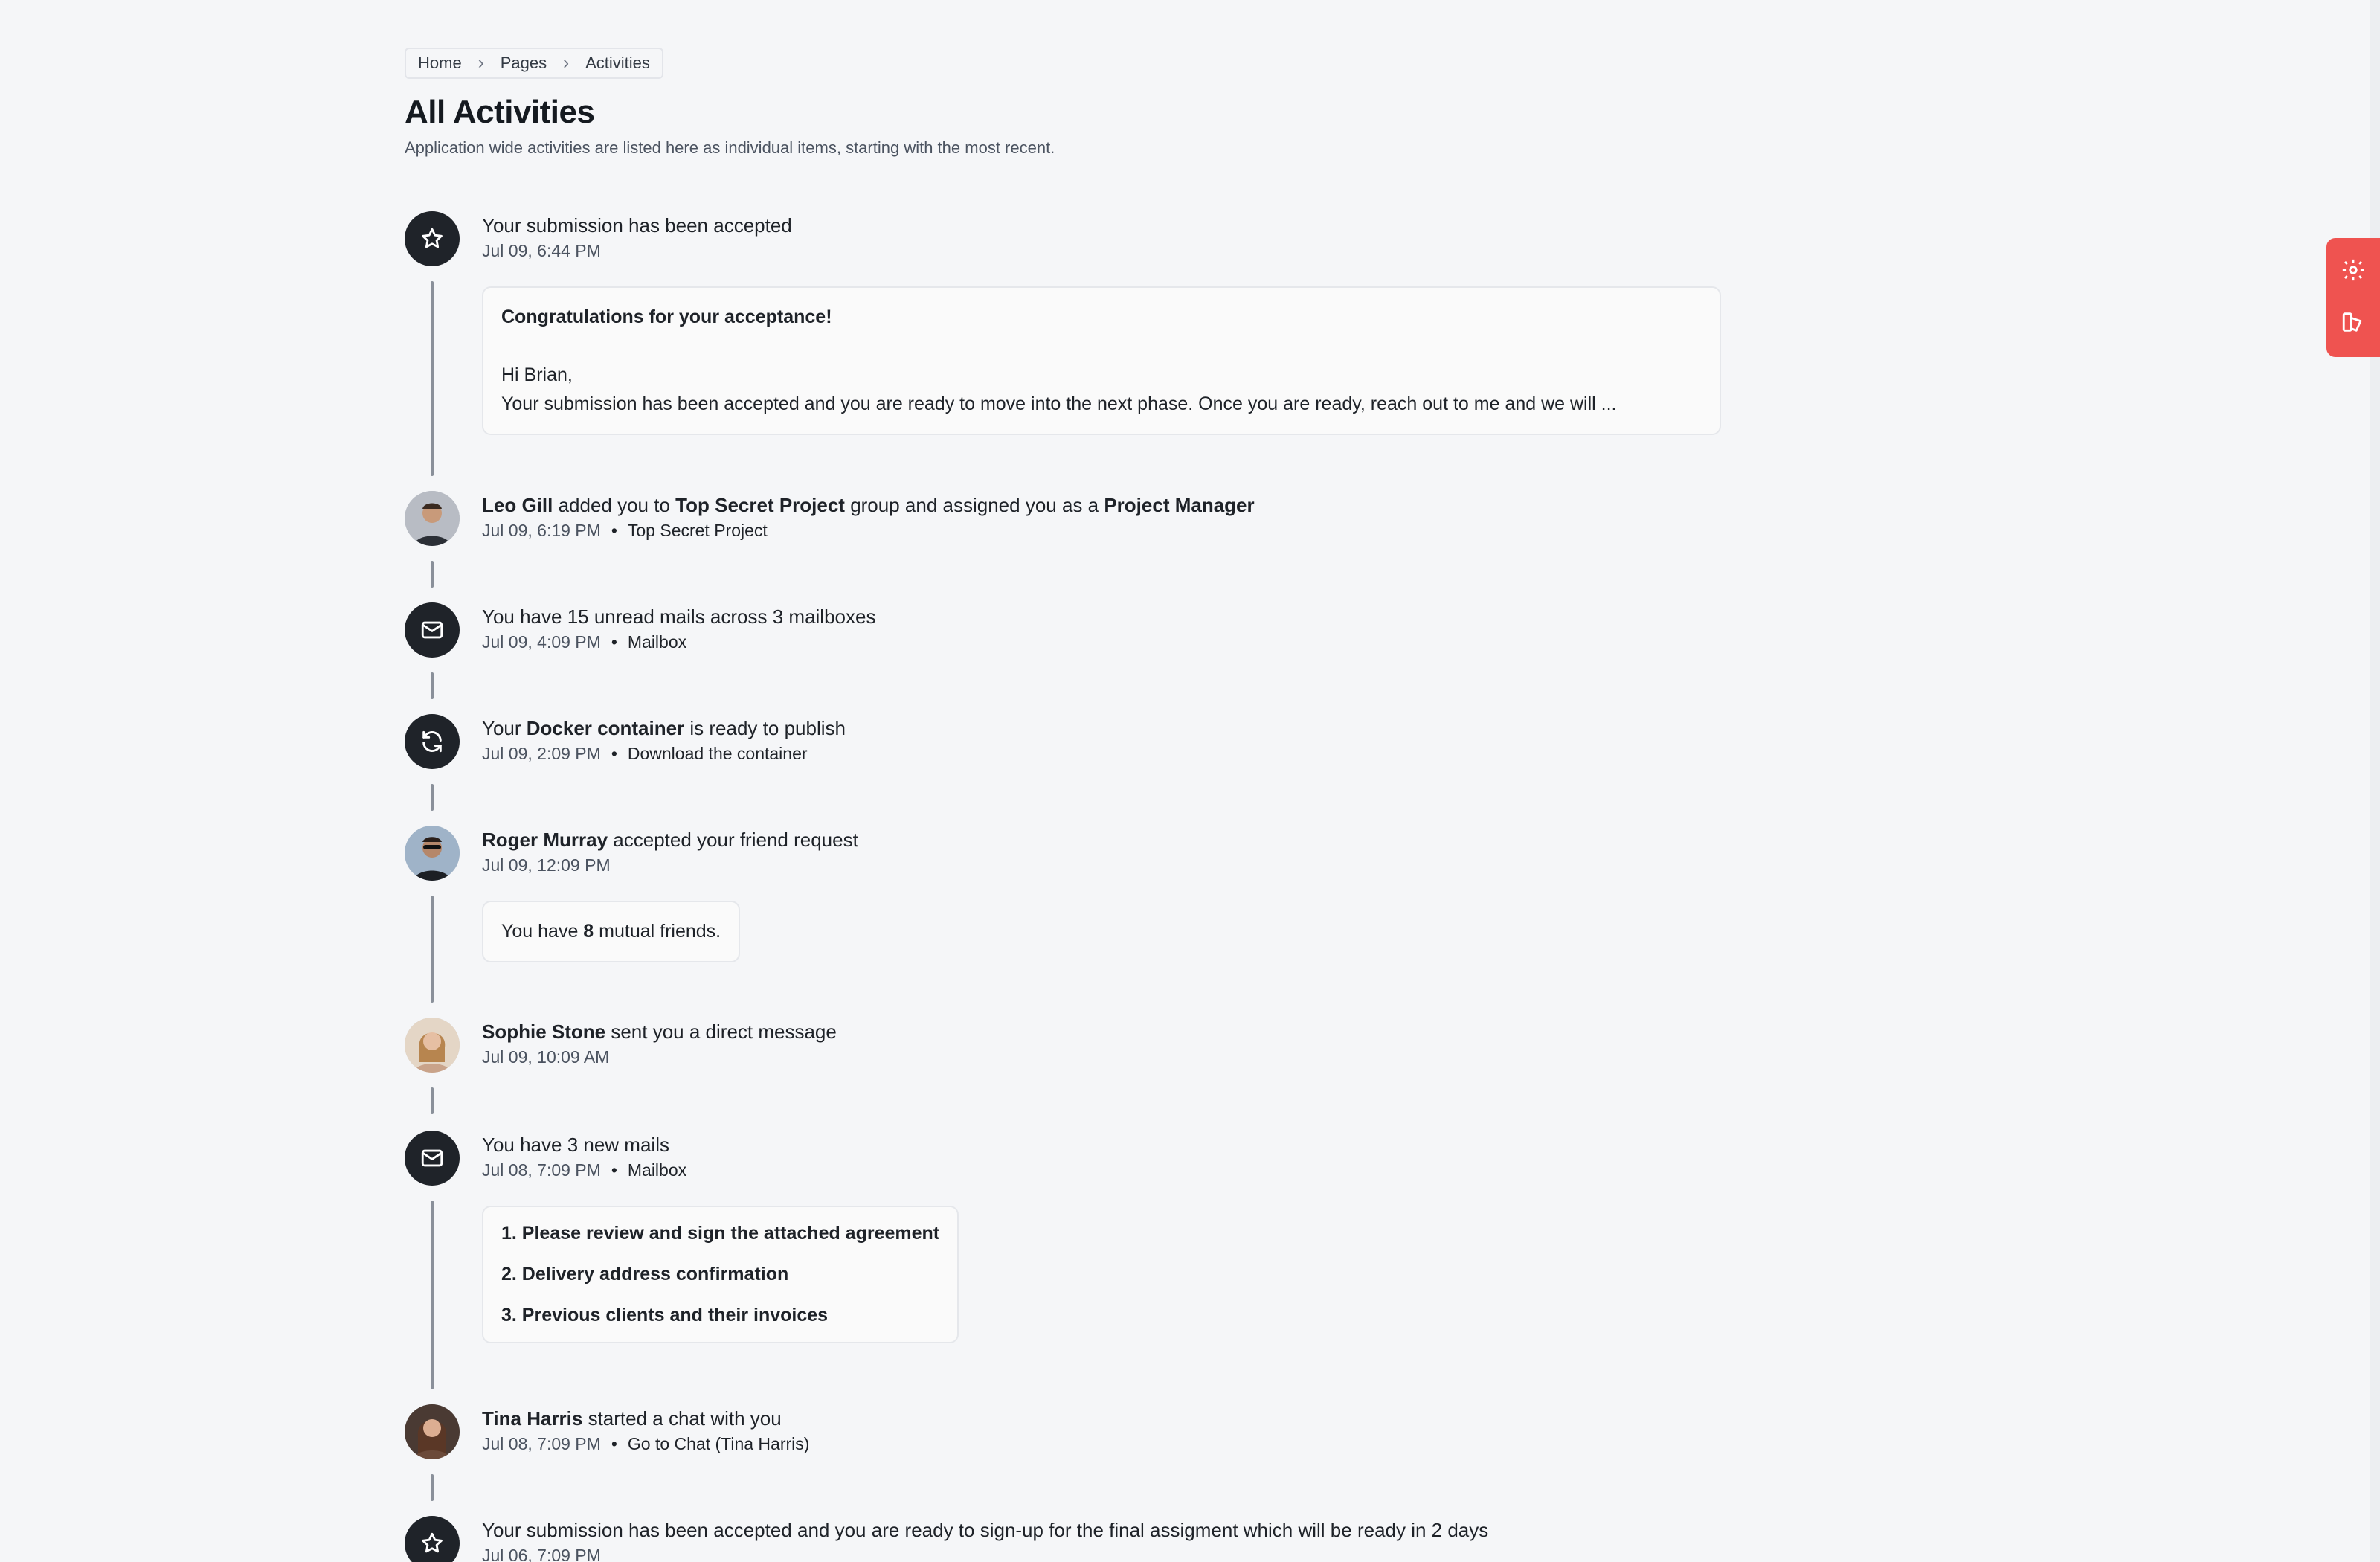  Describe the element at coordinates (524, 63) in the screenshot. I see `breadcrumb-pages: Pages` at that location.